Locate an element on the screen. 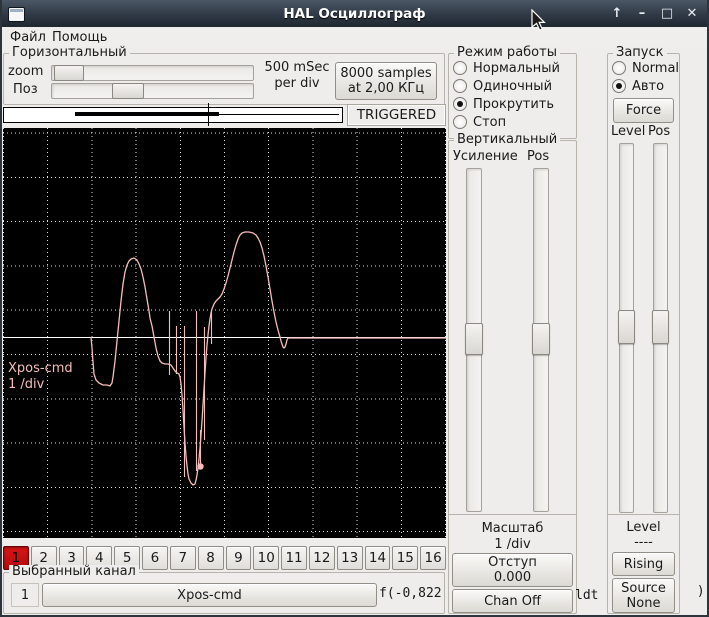 This screenshot has height=617, width=709. vpos-slider-handle is located at coordinates (541, 339).